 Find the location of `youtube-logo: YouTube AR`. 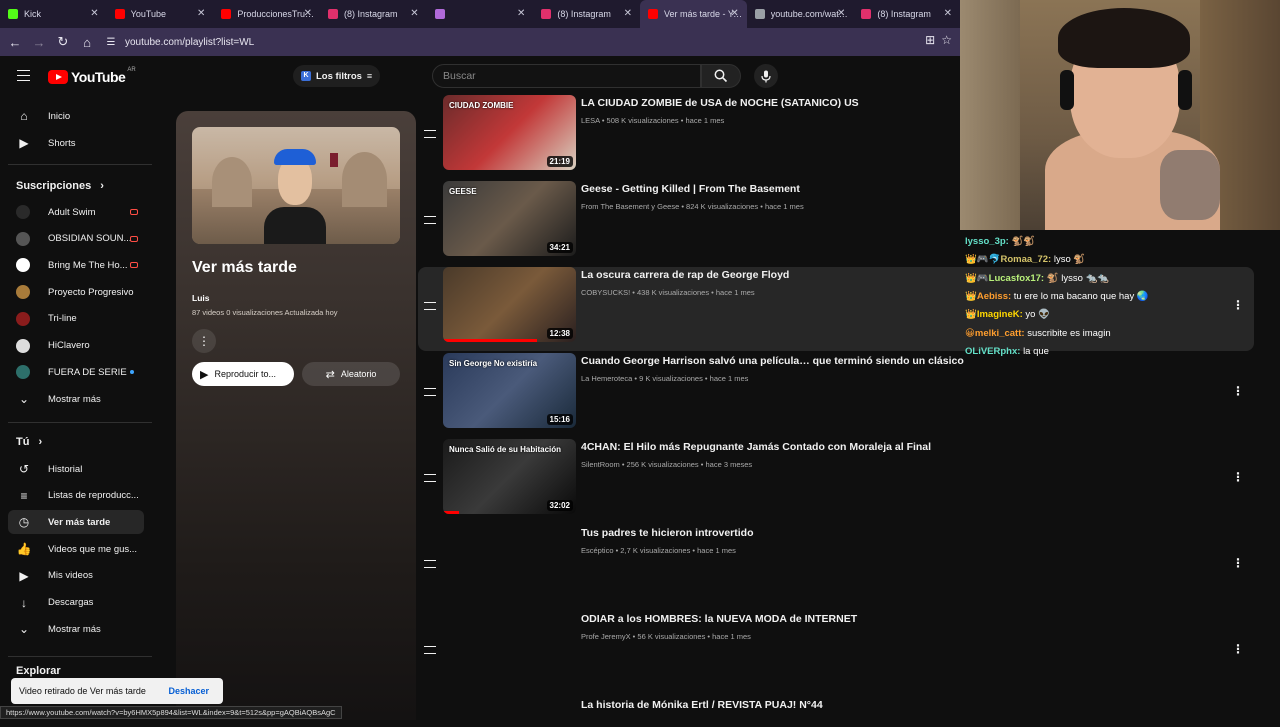

youtube-logo: YouTube AR is located at coordinates (92, 76).